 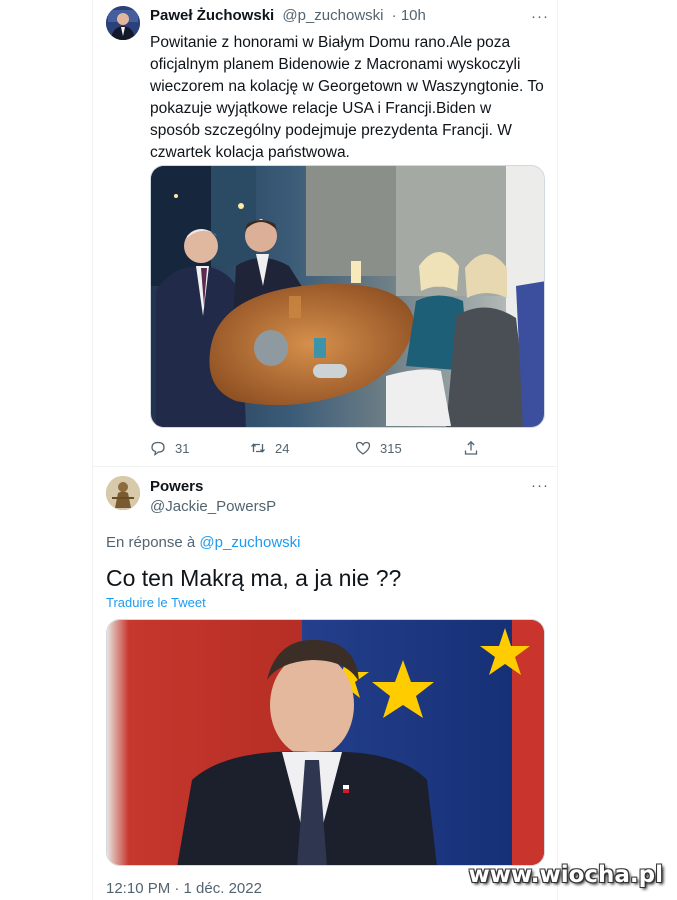 What do you see at coordinates (282, 448) in the screenshot?
I see `retweet-count: 24` at bounding box center [282, 448].